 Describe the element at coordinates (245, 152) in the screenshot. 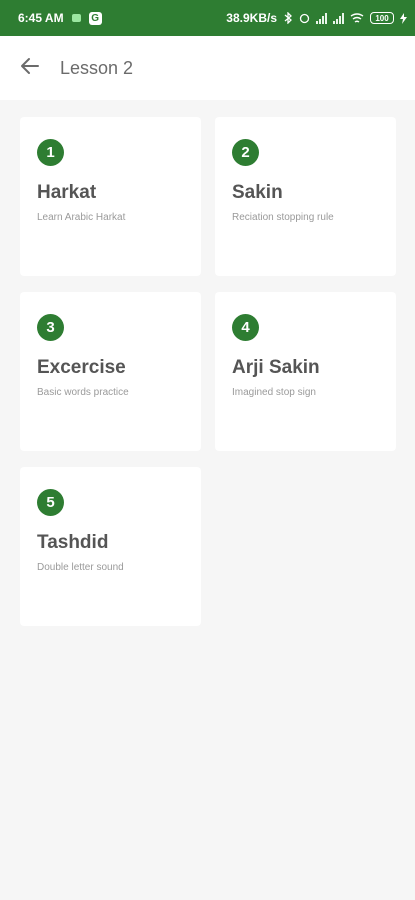

I see `lesson-number-badge: 2` at that location.